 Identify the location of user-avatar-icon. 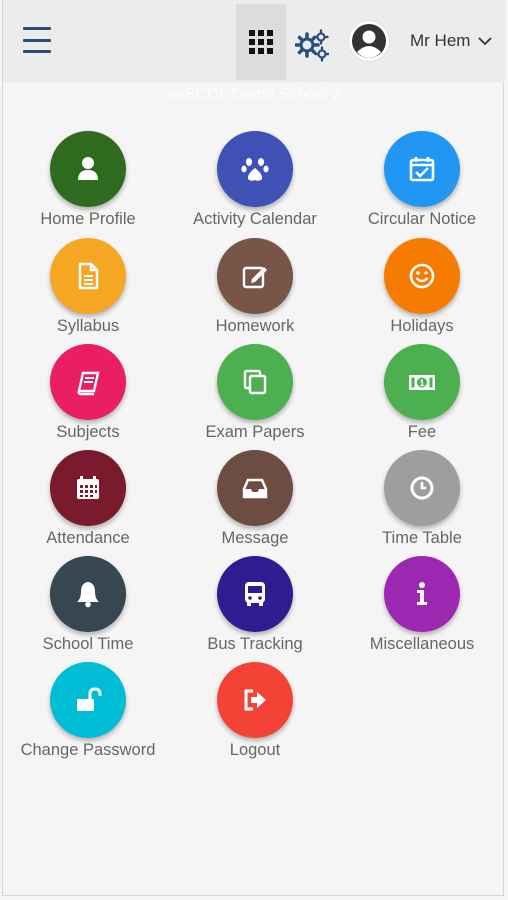
(369, 41).